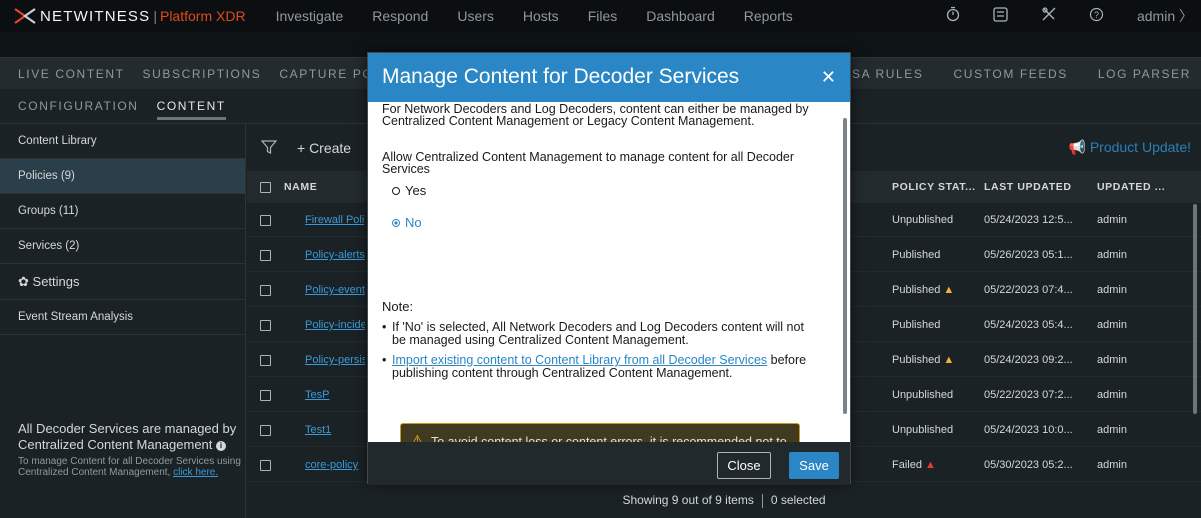 Image resolution: width=1201 pixels, height=518 pixels. What do you see at coordinates (923, 360) in the screenshot?
I see `policy-status: Published ▲` at bounding box center [923, 360].